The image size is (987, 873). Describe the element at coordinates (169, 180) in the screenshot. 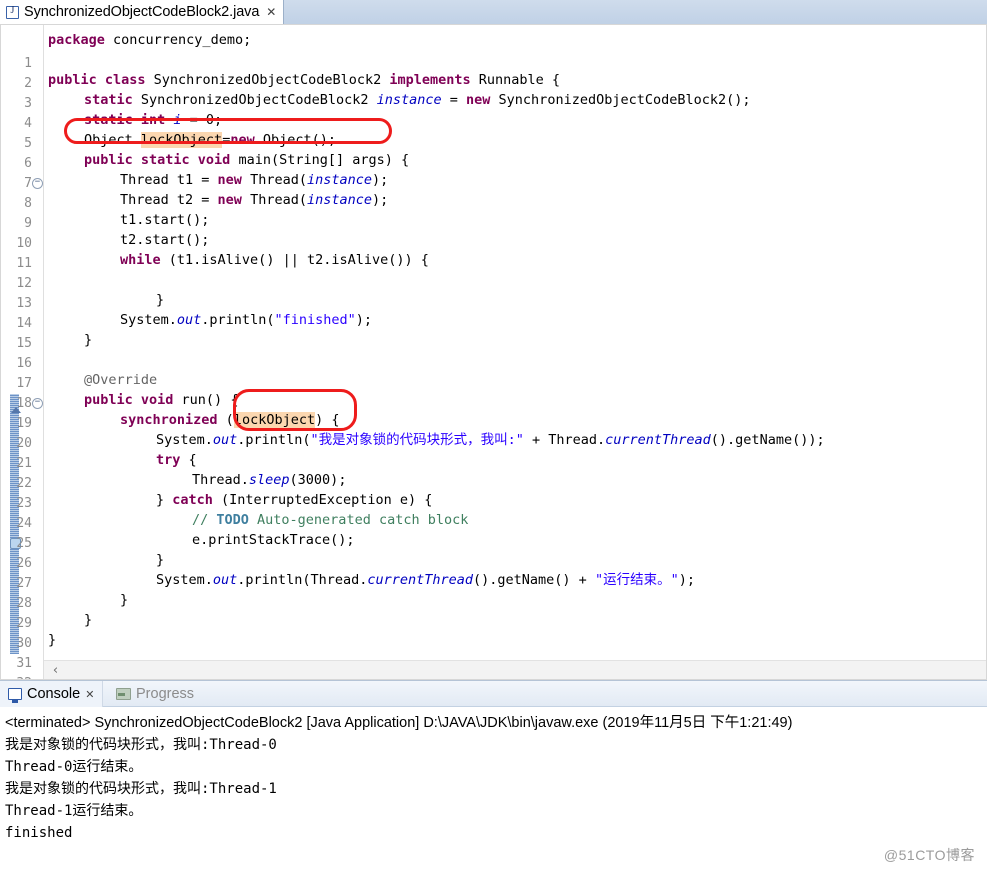

I see `code-token: Thread t1 =` at that location.